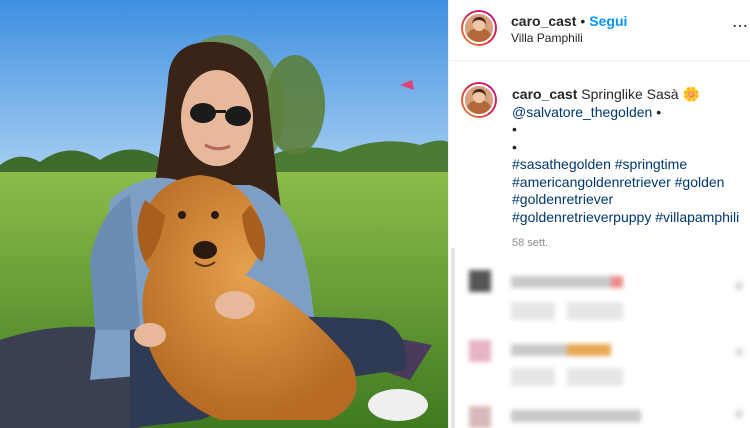 The height and width of the screenshot is (428, 750). Describe the element at coordinates (630, 183) in the screenshot. I see `hashtag-line: #americangoldenretriever #golden` at that location.